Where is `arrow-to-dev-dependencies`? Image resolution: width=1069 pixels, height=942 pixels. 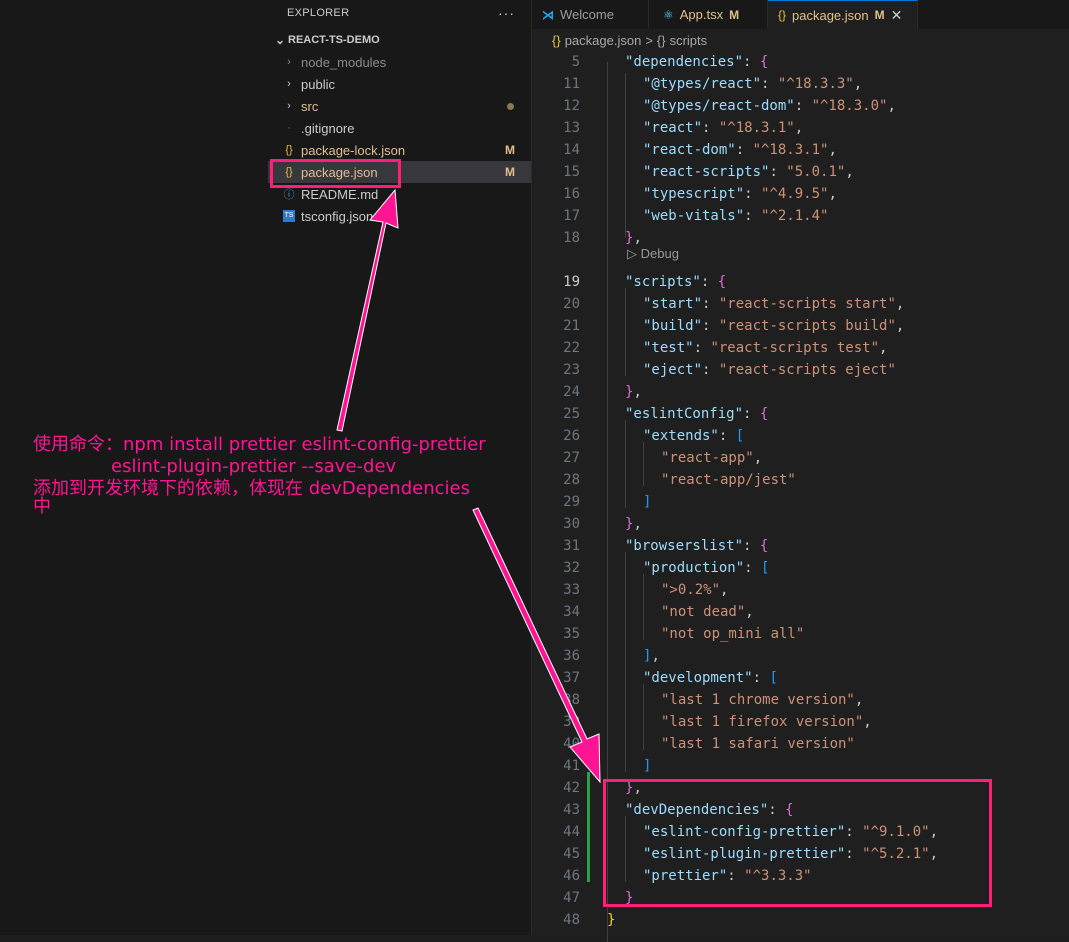
arrow-to-dev-dependencies is located at coordinates (536, 645).